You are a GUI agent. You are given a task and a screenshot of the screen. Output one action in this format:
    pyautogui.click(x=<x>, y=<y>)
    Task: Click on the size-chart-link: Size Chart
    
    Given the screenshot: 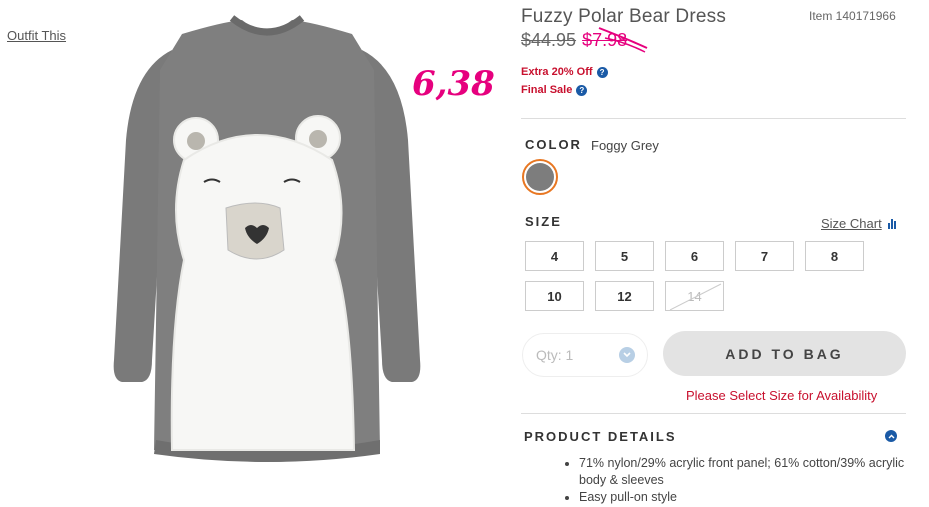 What is the action you would take?
    pyautogui.click(x=858, y=223)
    